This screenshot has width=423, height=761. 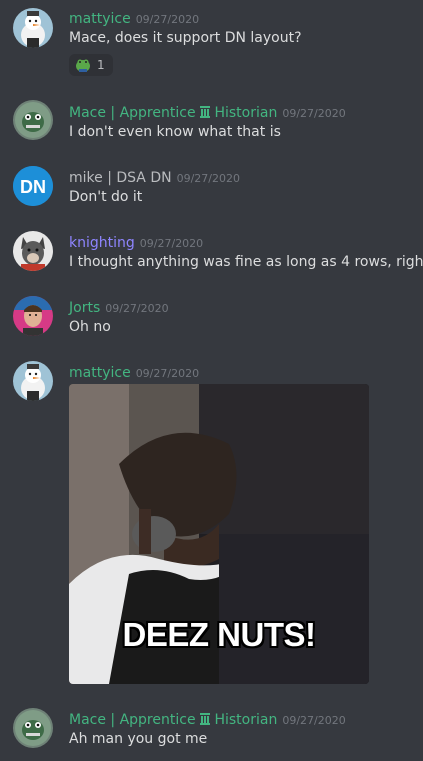 I want to click on username: mike | DSA DN, so click(x=120, y=178).